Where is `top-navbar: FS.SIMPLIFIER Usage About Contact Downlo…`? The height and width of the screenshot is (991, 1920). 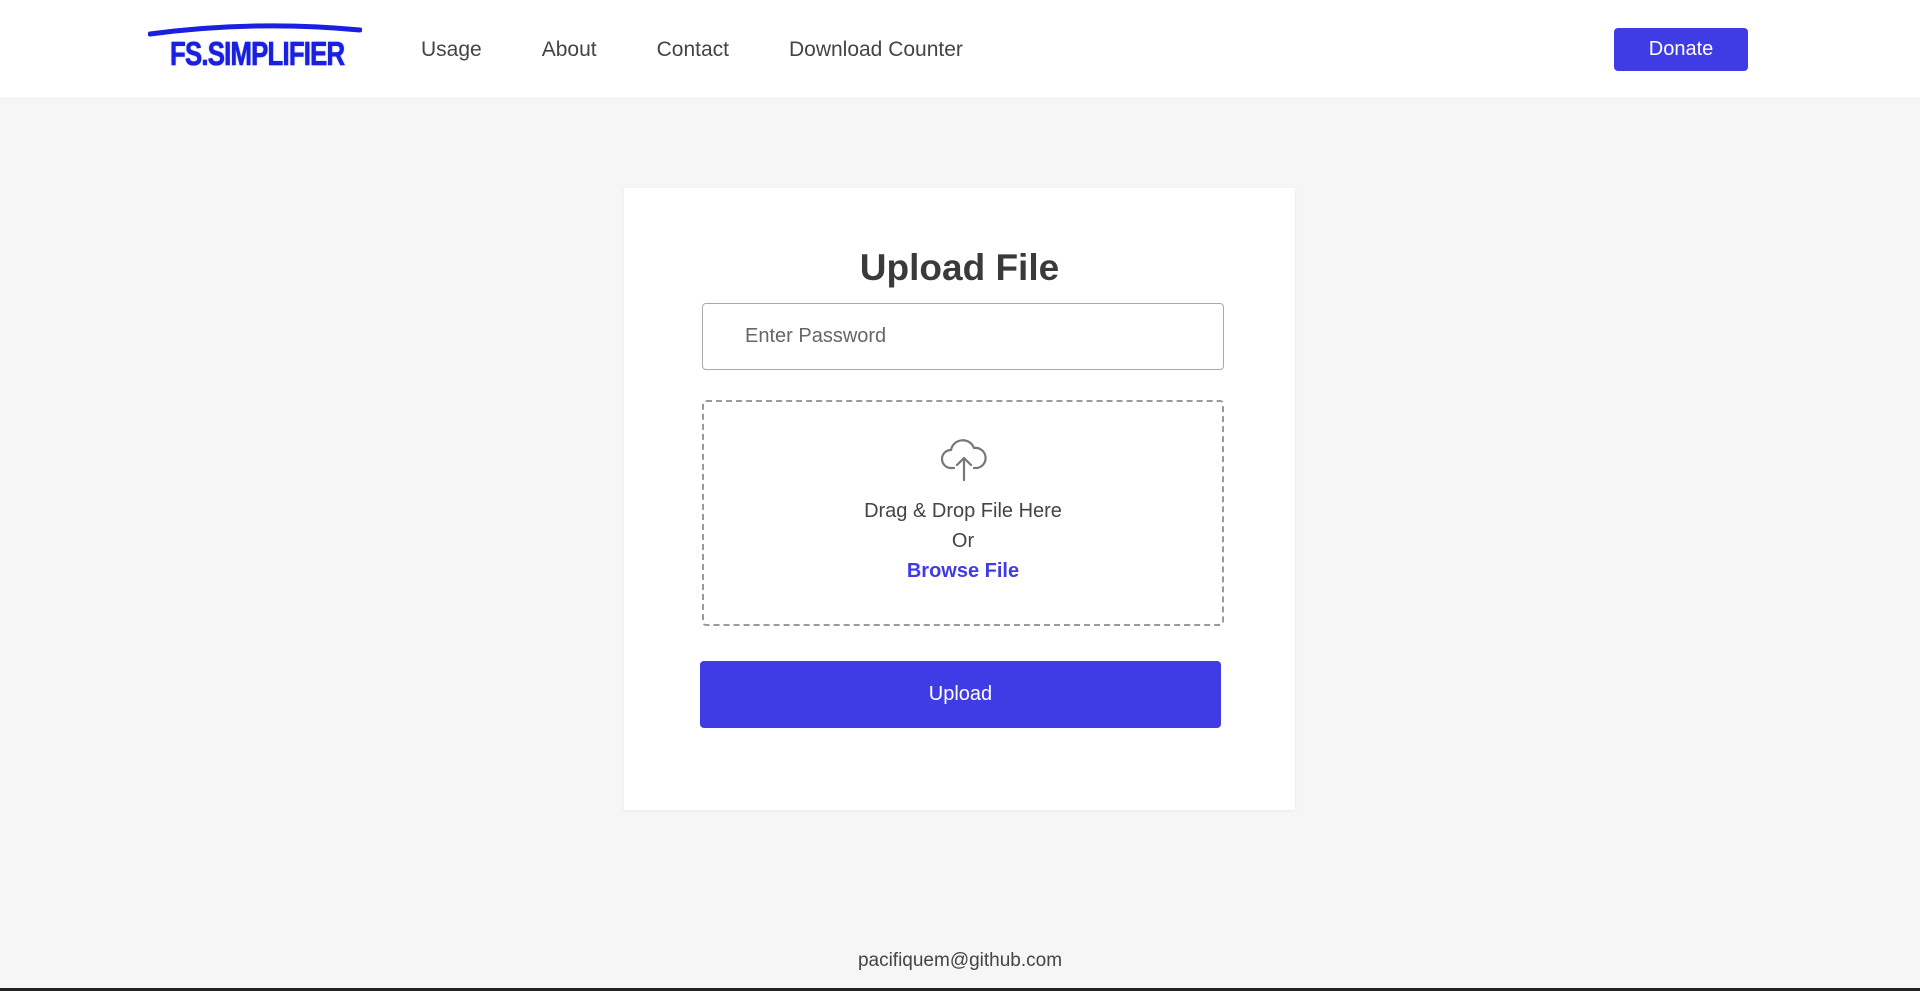 top-navbar: FS.SIMPLIFIER Usage About Contact Downlo… is located at coordinates (960, 49).